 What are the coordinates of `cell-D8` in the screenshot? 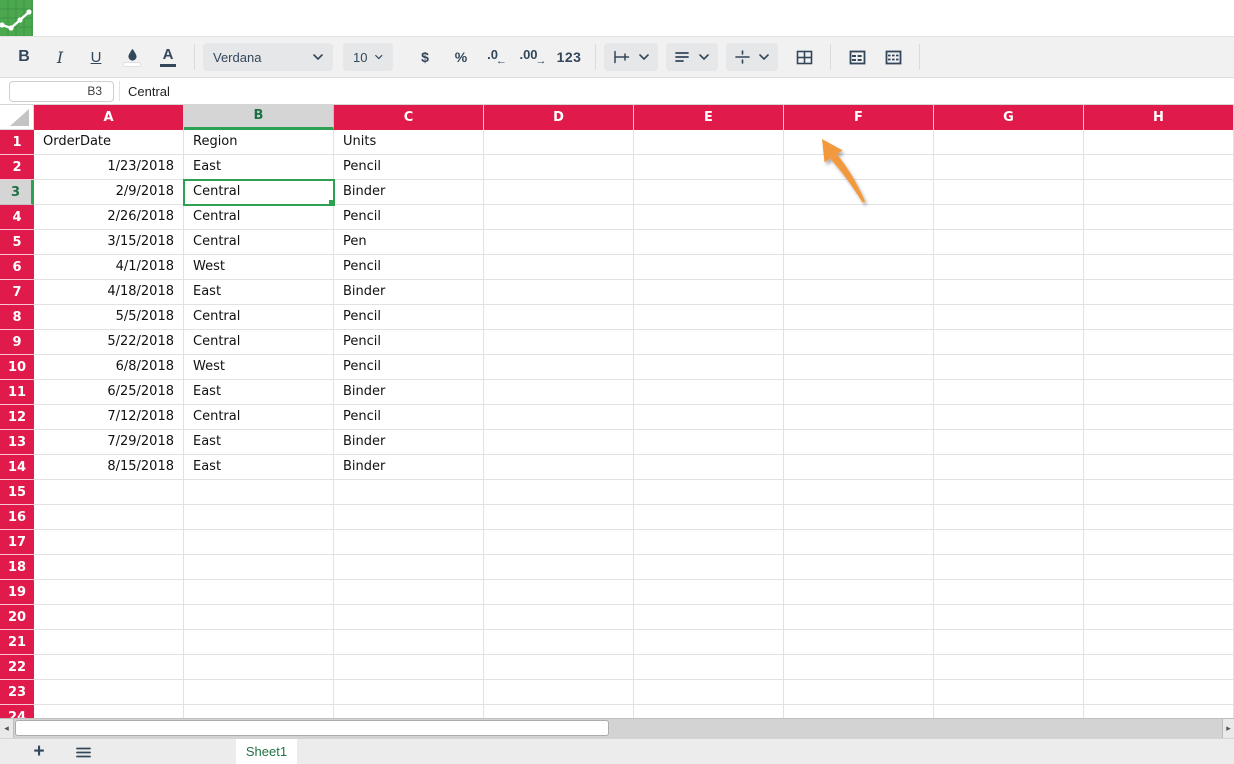 It's located at (559, 317).